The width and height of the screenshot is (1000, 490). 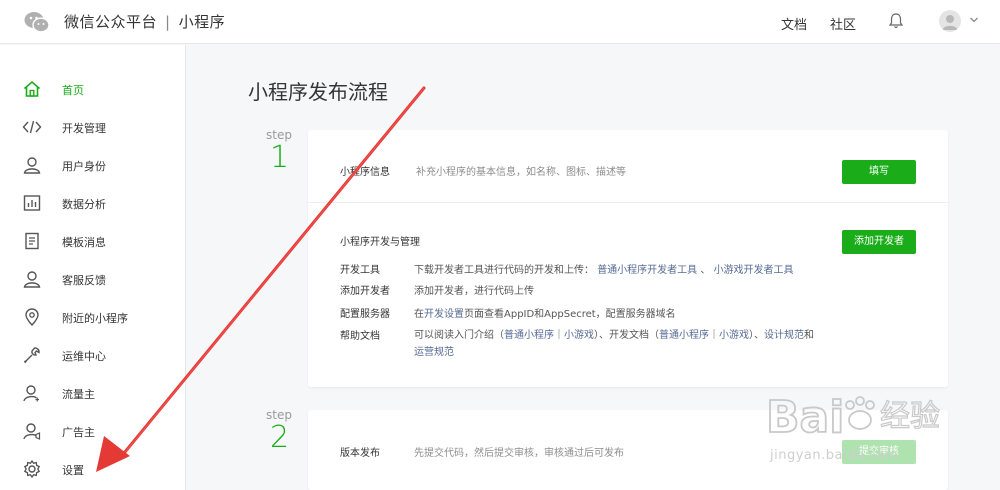 I want to click on sidebar-item-label: 开发管理, so click(x=84, y=128).